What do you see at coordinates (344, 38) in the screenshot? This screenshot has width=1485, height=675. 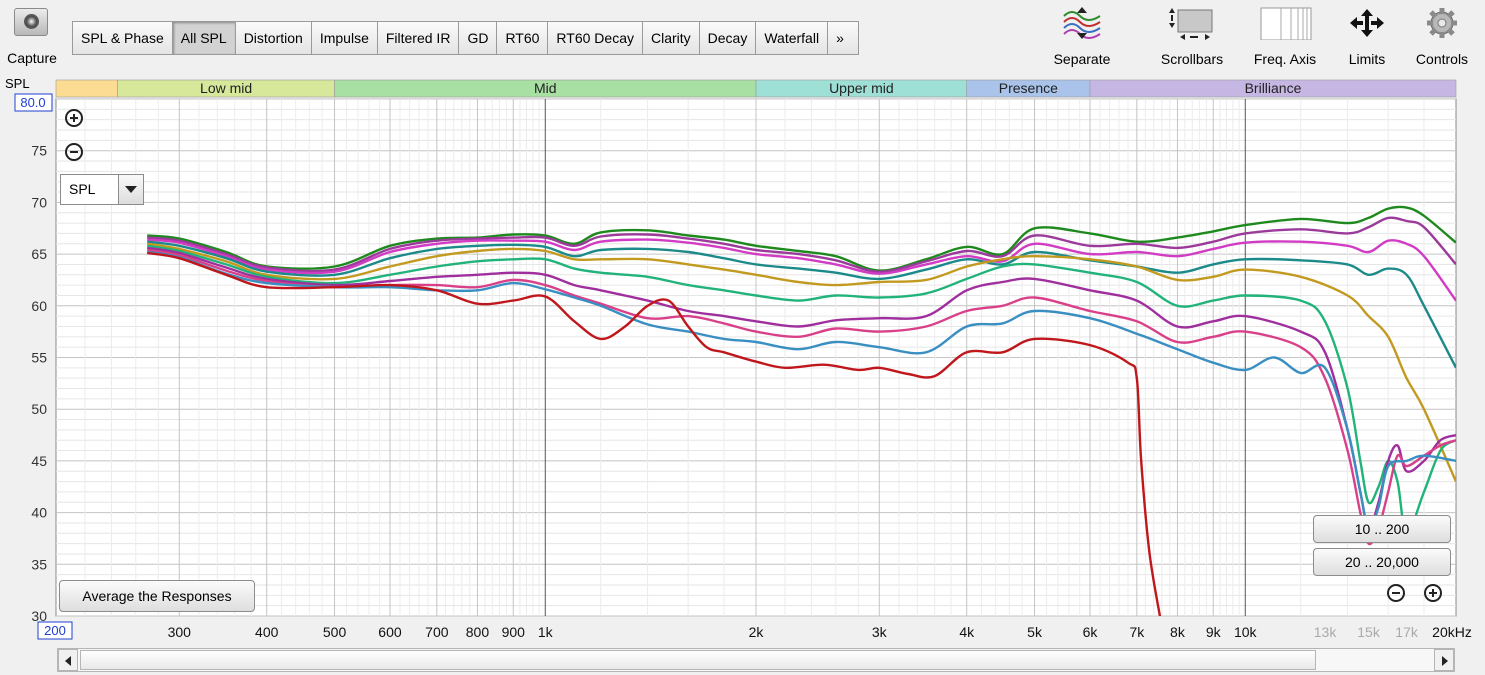 I see `tab-impulse: Impulse` at bounding box center [344, 38].